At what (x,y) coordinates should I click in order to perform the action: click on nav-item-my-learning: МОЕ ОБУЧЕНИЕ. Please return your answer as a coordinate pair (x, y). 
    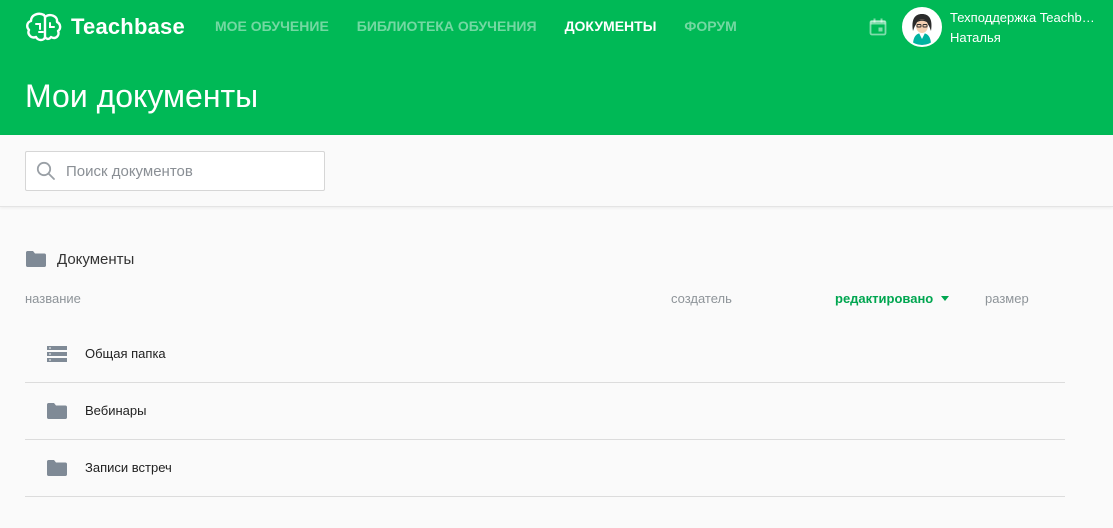
    Looking at the image, I should click on (272, 27).